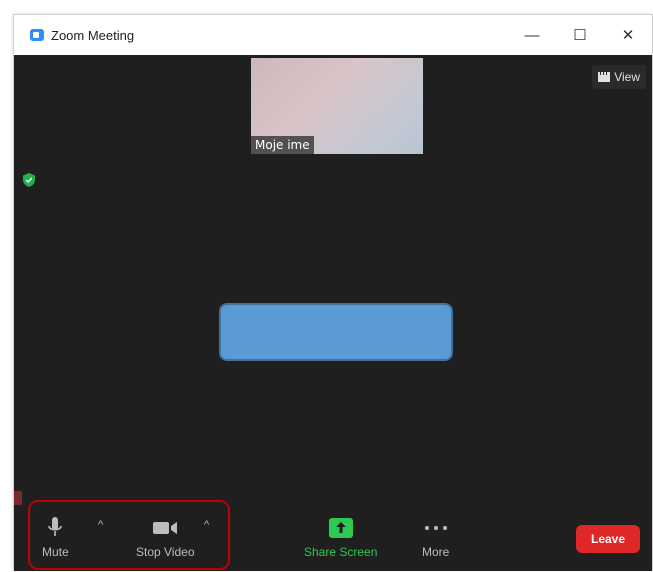  I want to click on security-shield-icon, so click(29, 180).